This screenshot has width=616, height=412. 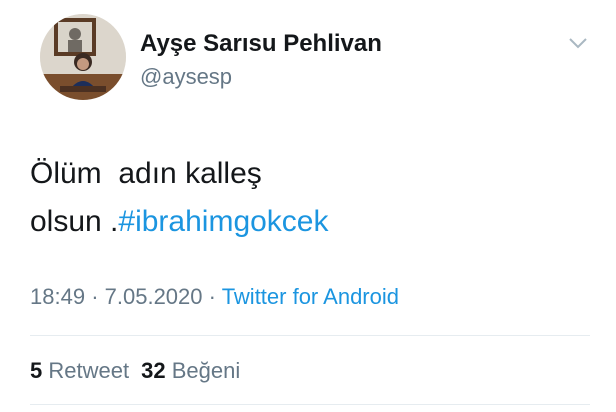 I want to click on like-label: Beğeni, so click(x=206, y=370).